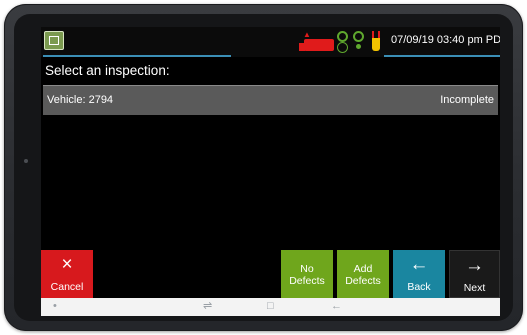 This screenshot has width=527, height=335. Describe the element at coordinates (107, 70) in the screenshot. I see `page-title: Select an inspection:` at that location.